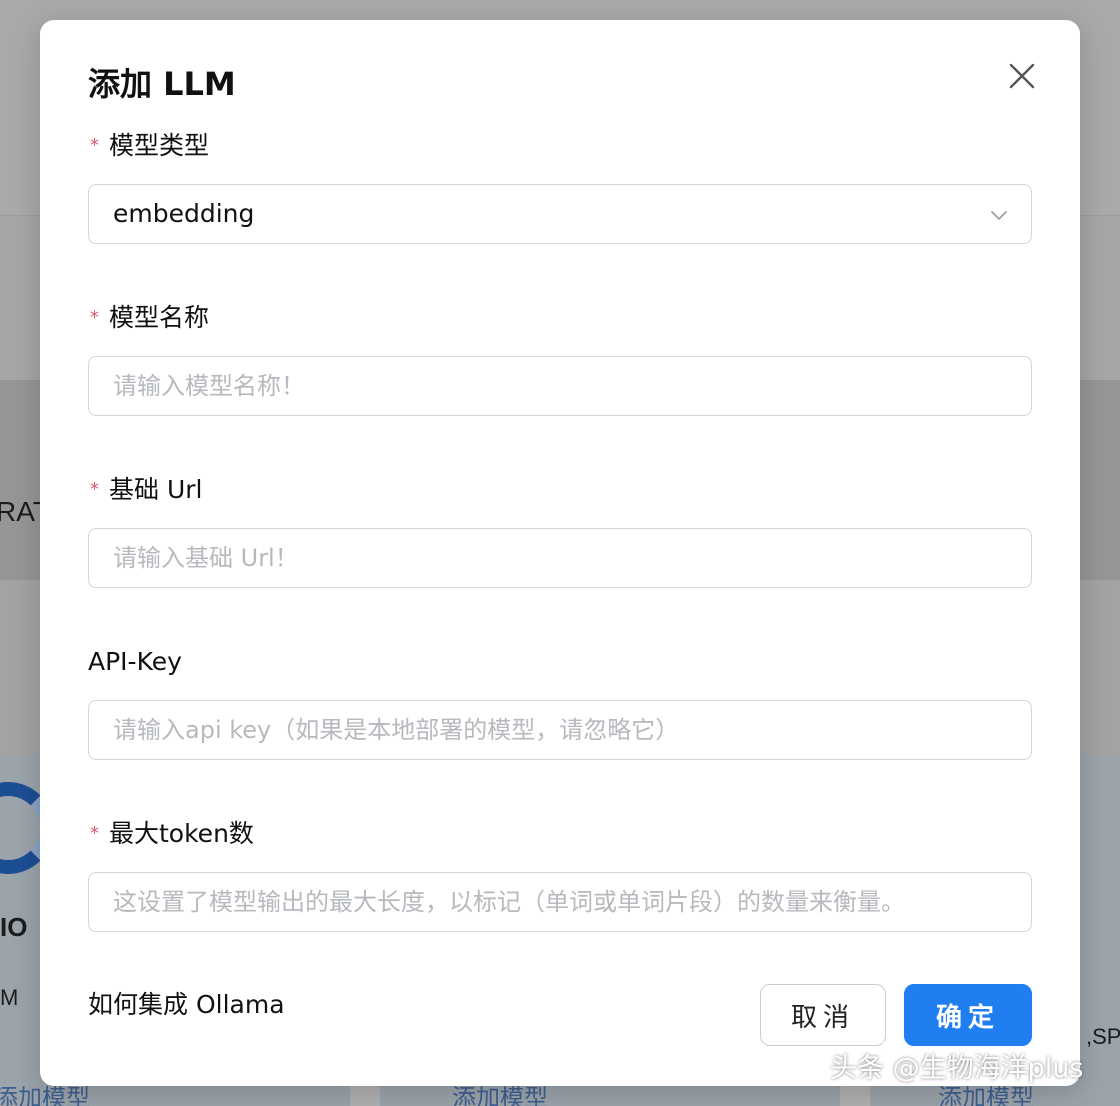  I want to click on close-icon, so click(1022, 76).